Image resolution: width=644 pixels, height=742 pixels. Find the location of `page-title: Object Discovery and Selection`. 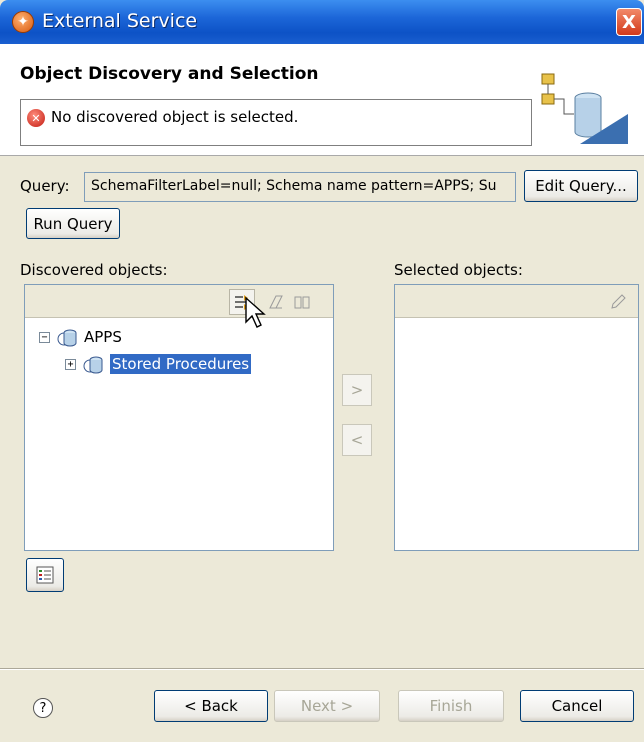

page-title: Object Discovery and Selection is located at coordinates (169, 74).